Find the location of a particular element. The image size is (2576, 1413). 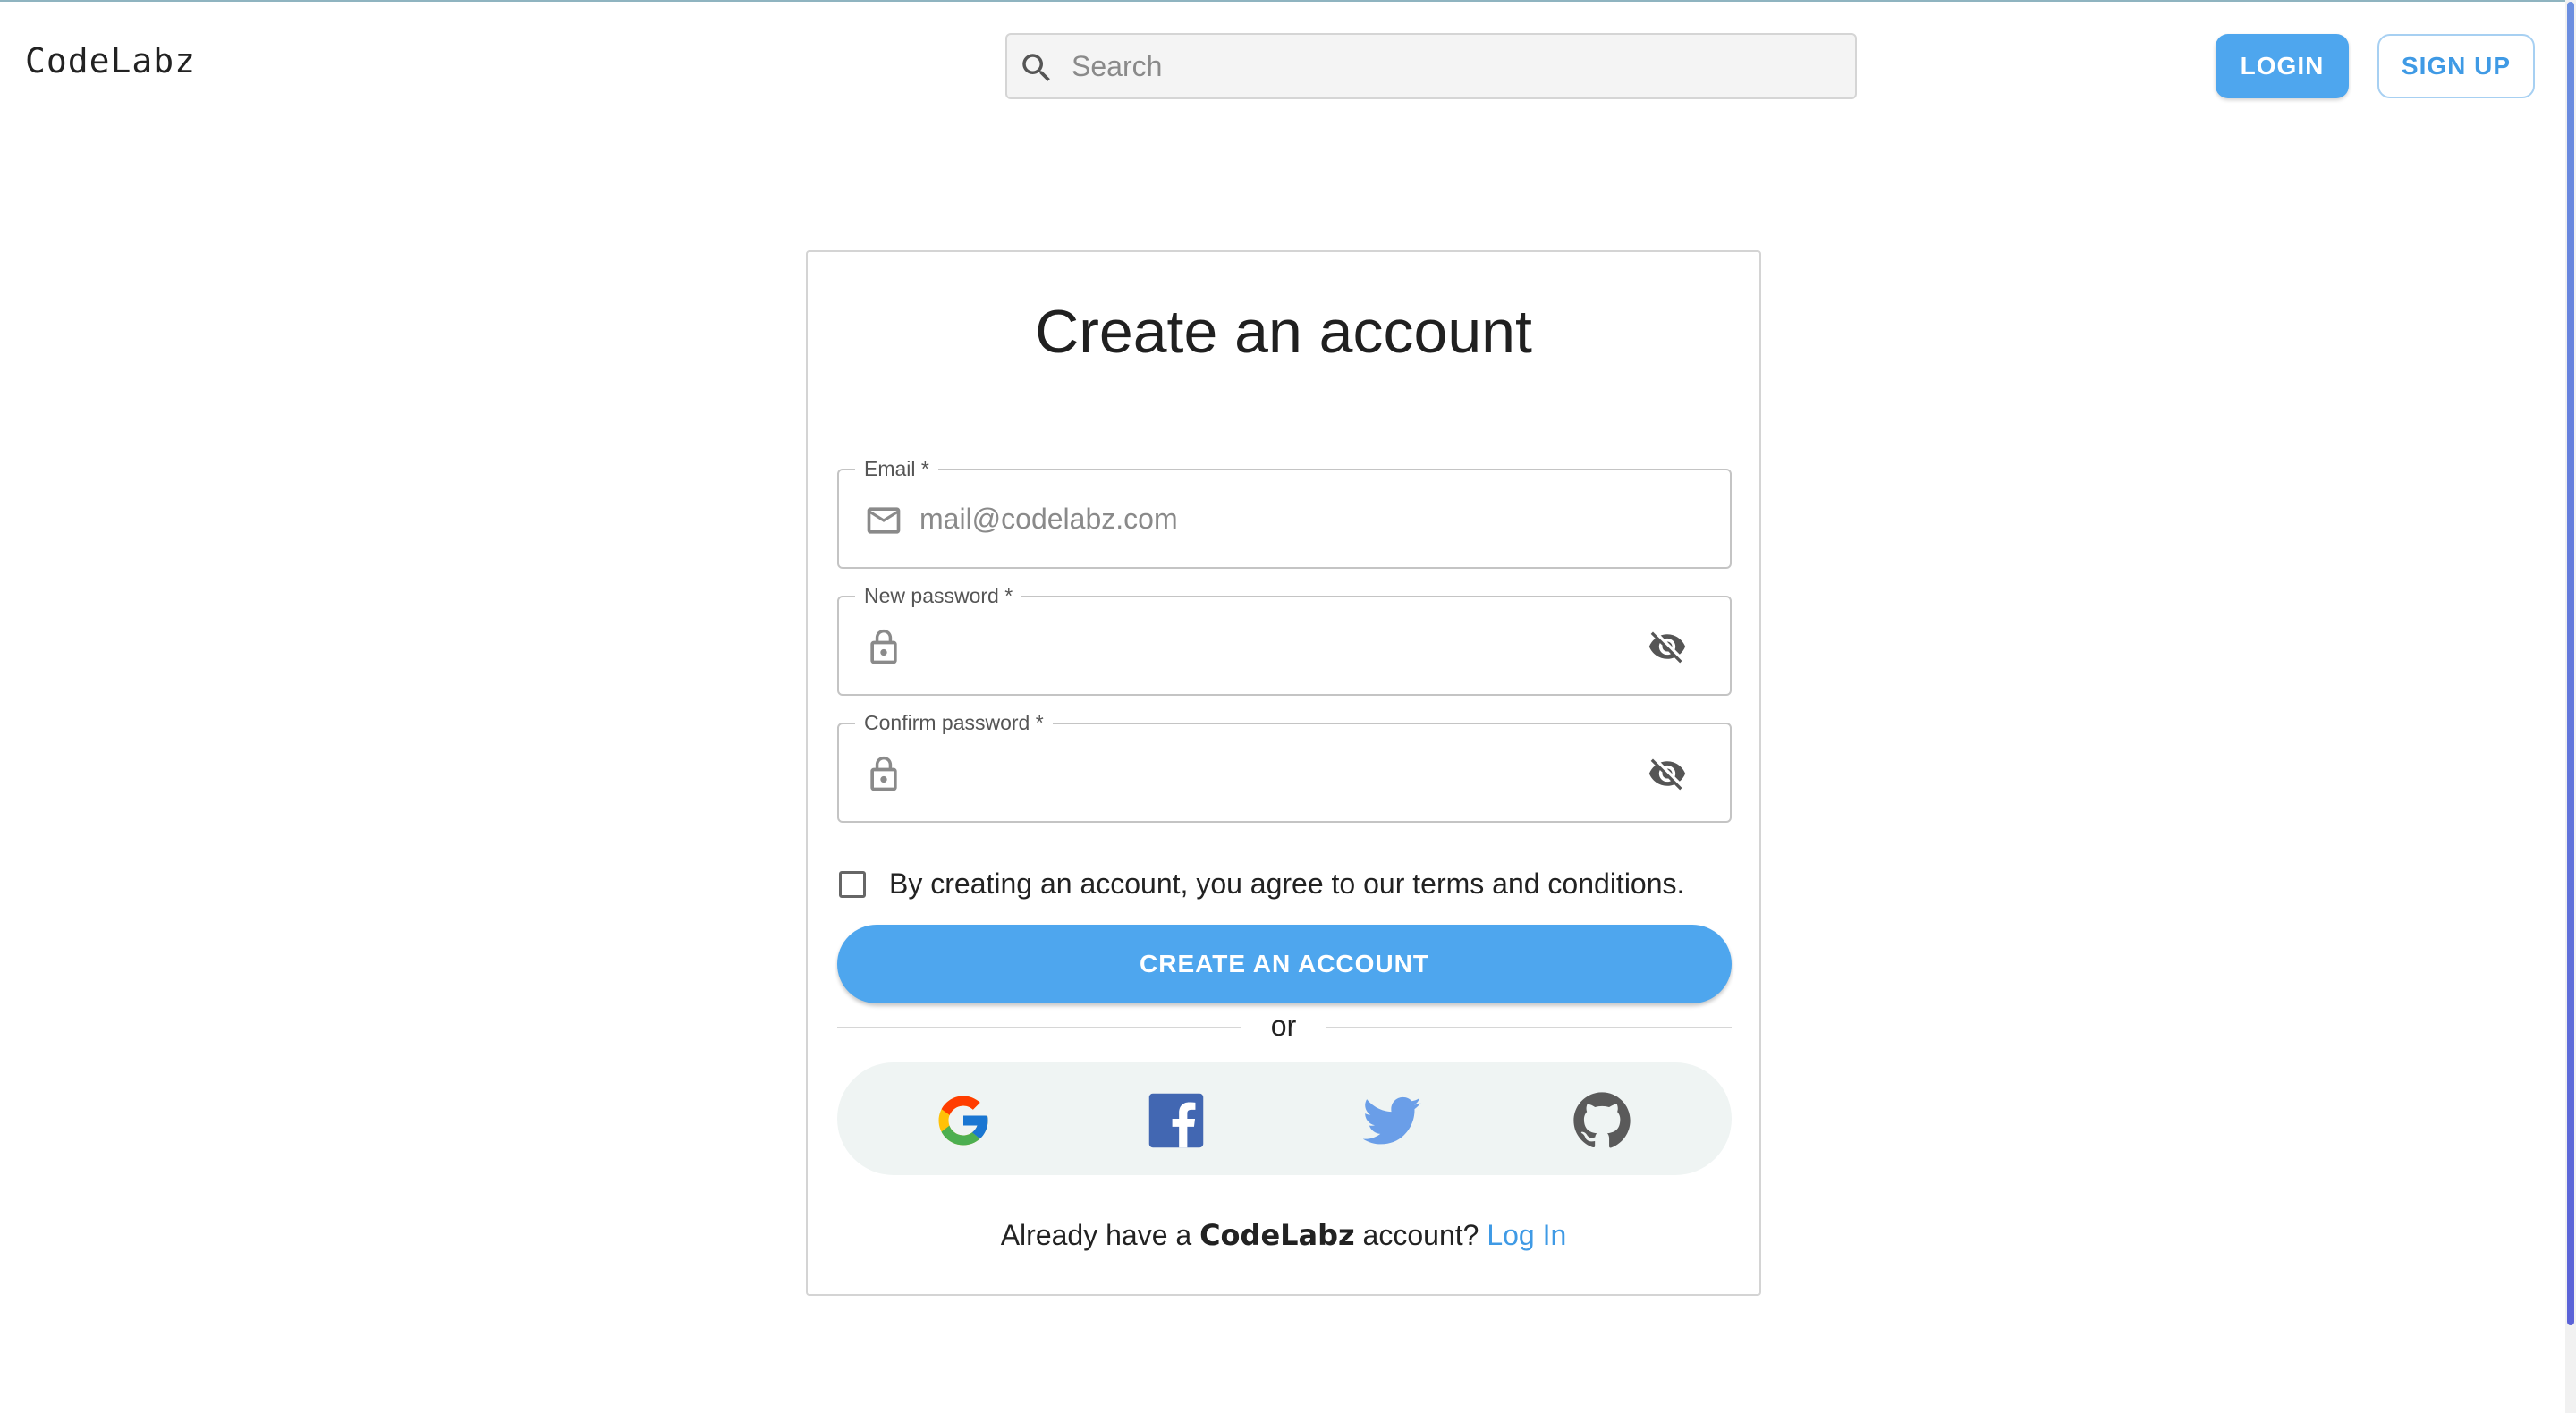

confirm-password-input is located at coordinates (1268, 772).